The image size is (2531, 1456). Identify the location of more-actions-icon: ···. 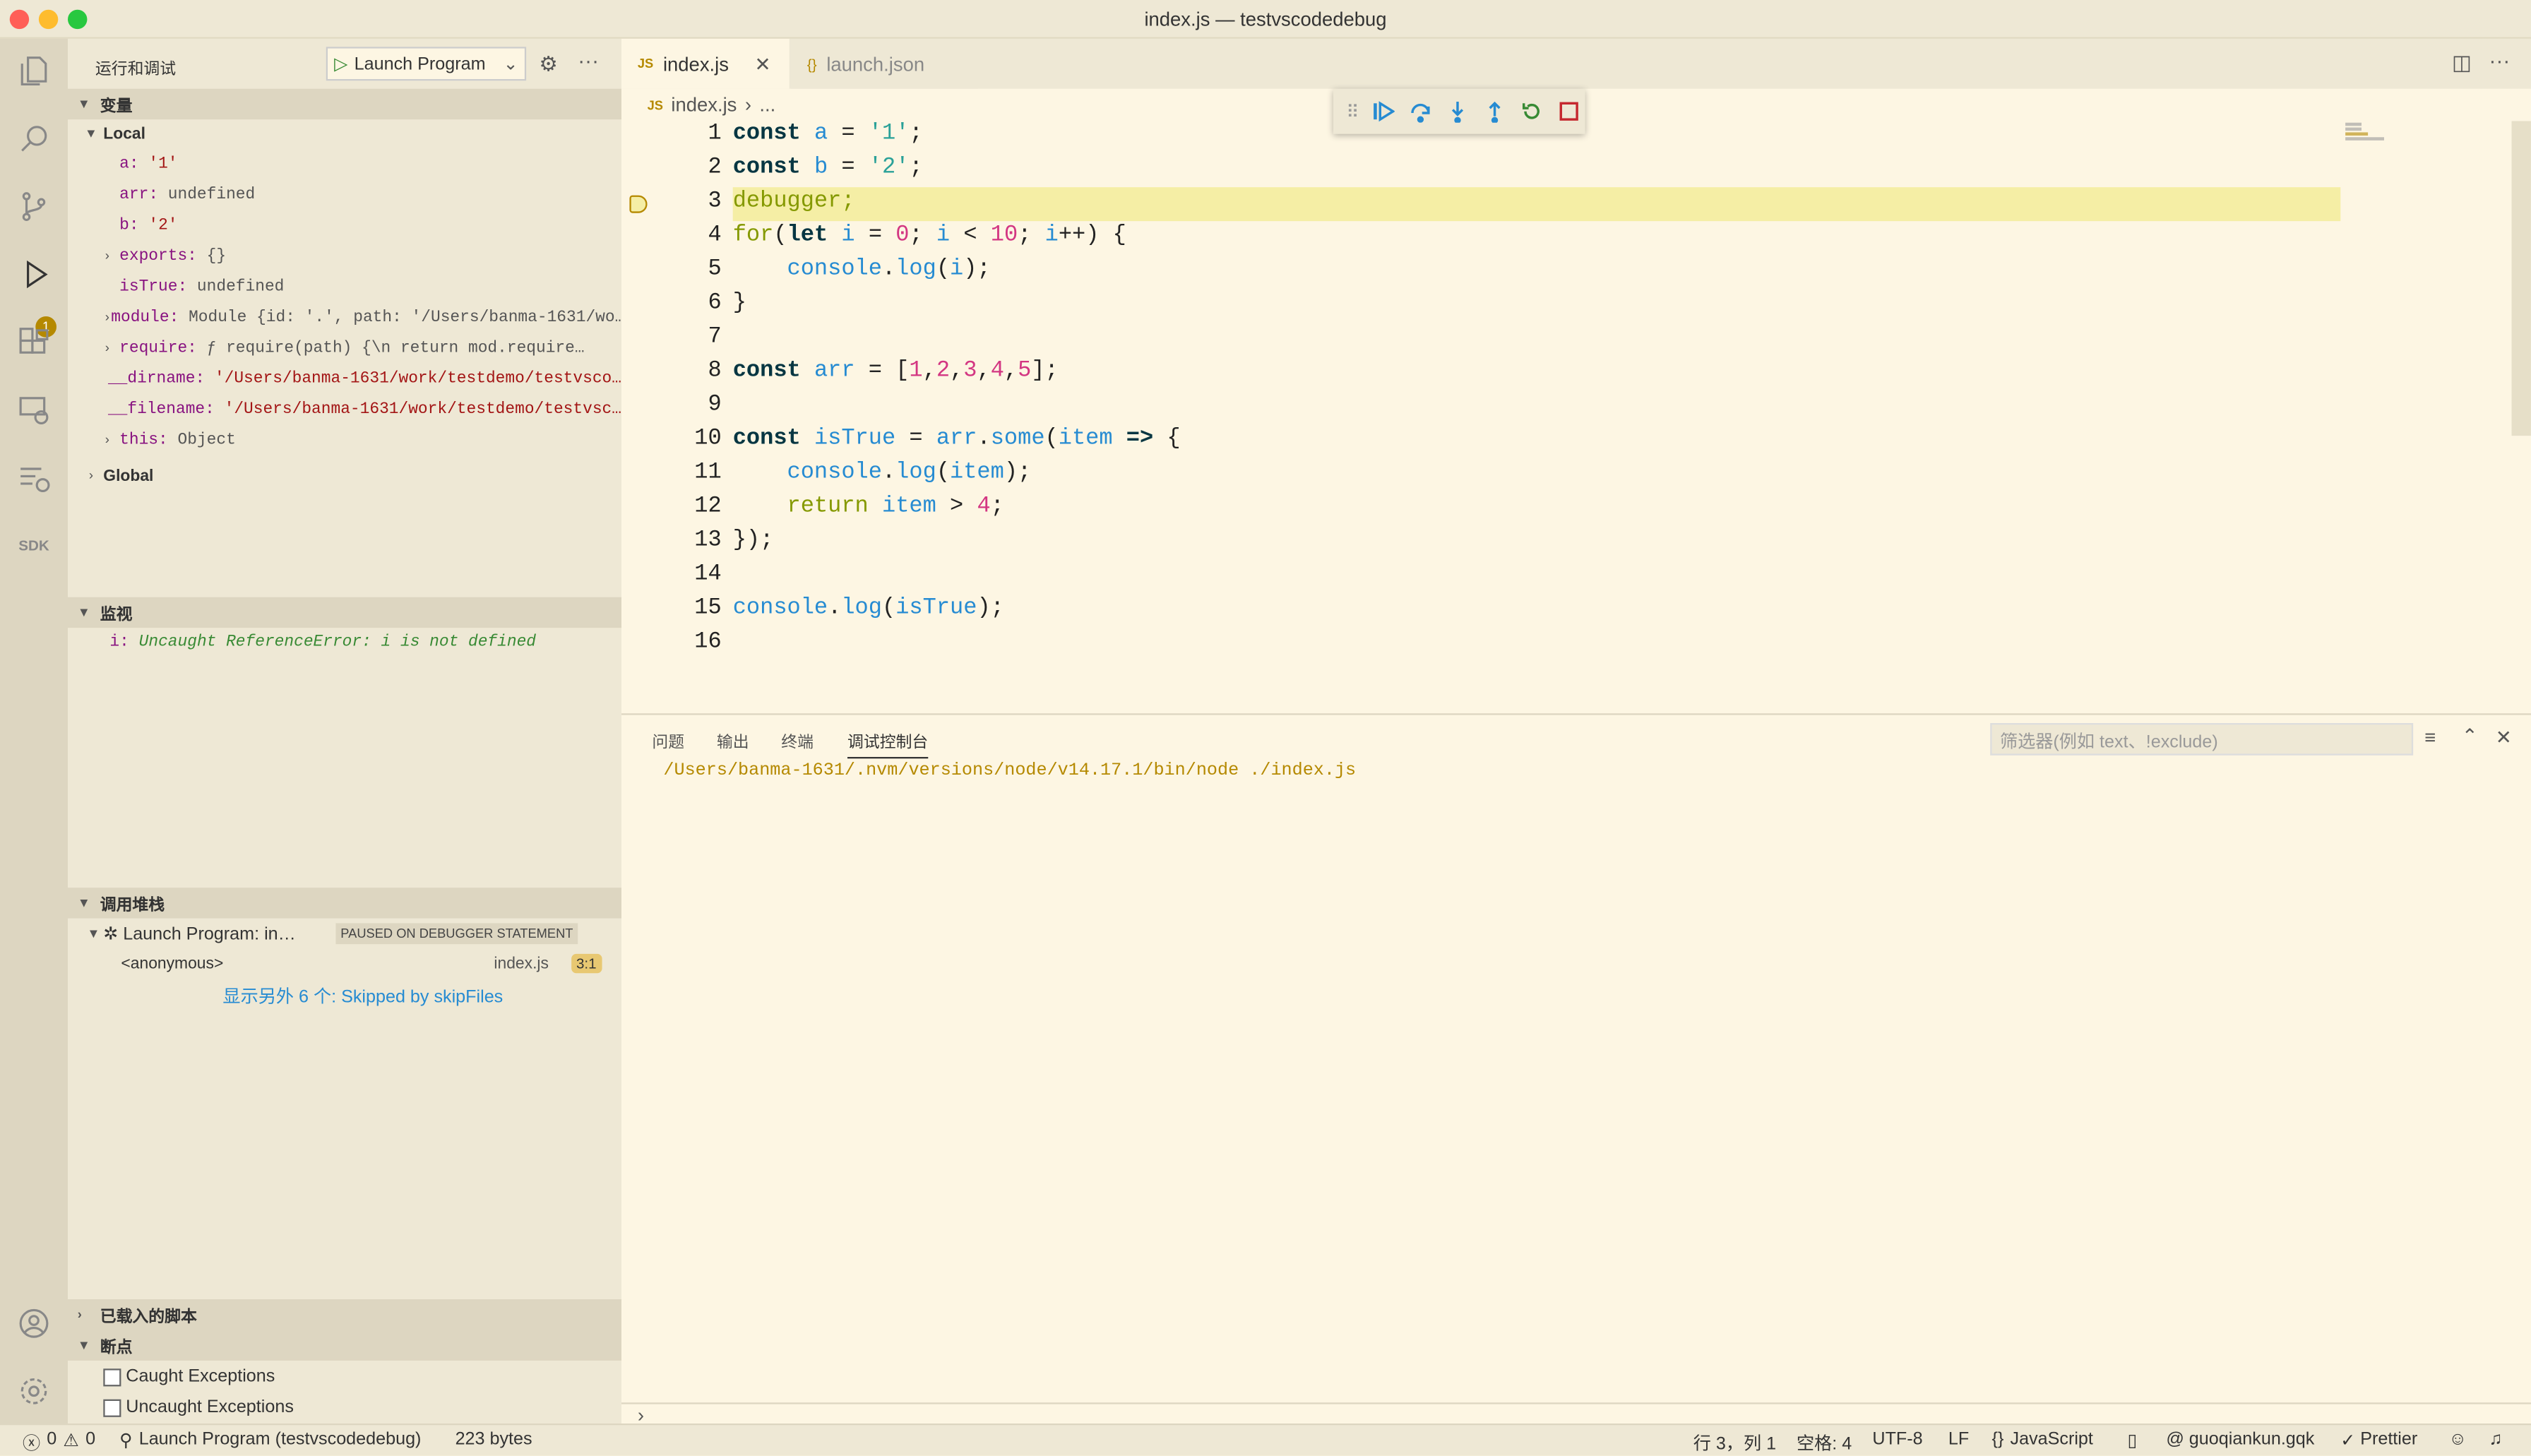
(588, 61).